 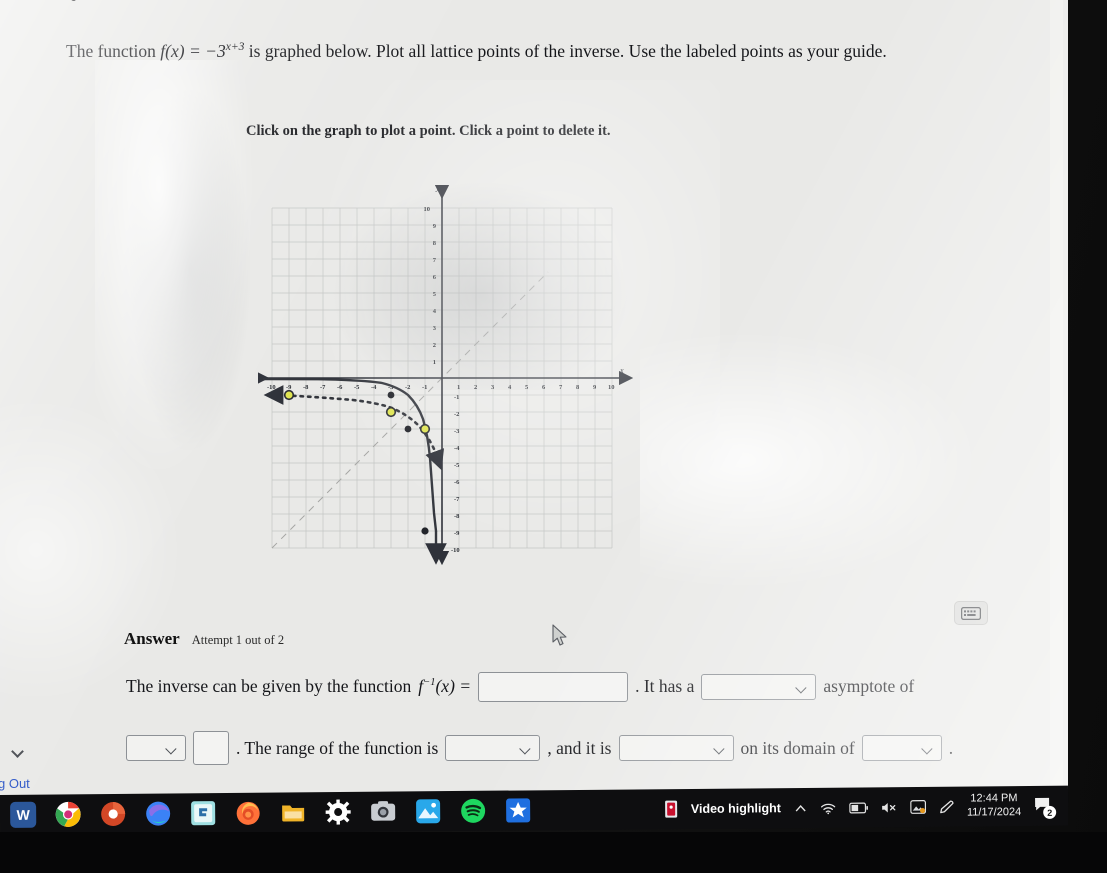 What do you see at coordinates (204, 639) in the screenshot?
I see `answer-header: Answer Attempt 1 out of 2` at bounding box center [204, 639].